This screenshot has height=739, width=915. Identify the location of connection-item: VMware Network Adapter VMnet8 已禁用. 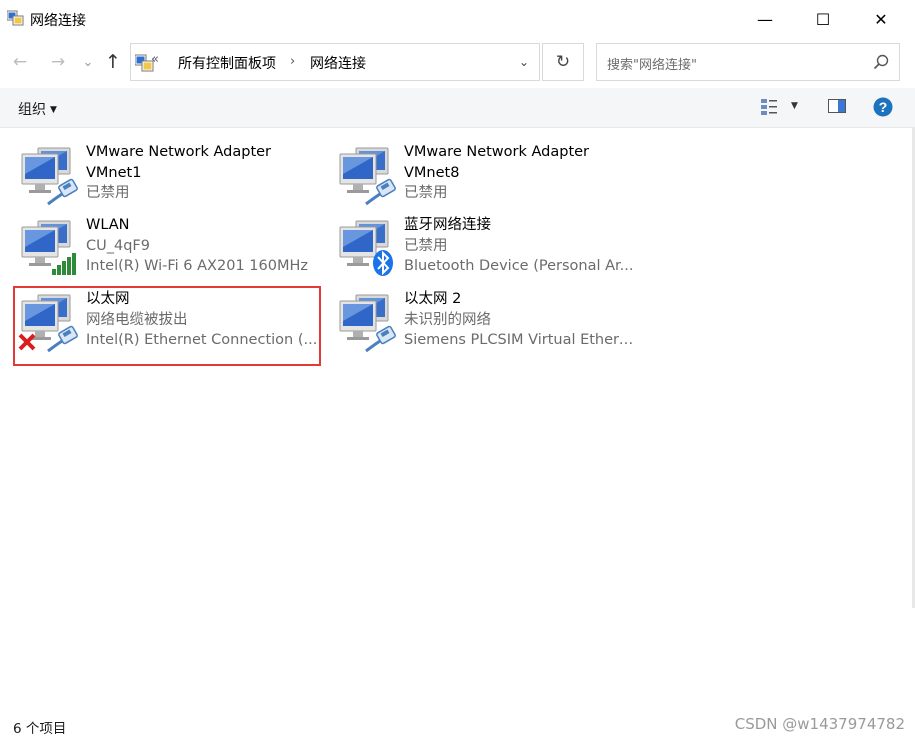
(487, 173).